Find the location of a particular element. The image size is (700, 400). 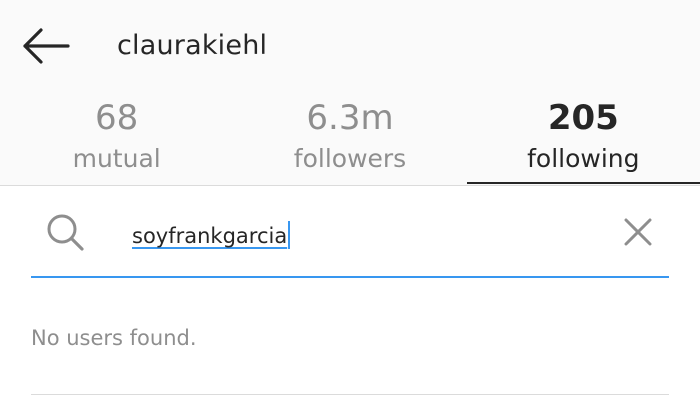

tab-mutual: 68 mutual is located at coordinates (116, 139).